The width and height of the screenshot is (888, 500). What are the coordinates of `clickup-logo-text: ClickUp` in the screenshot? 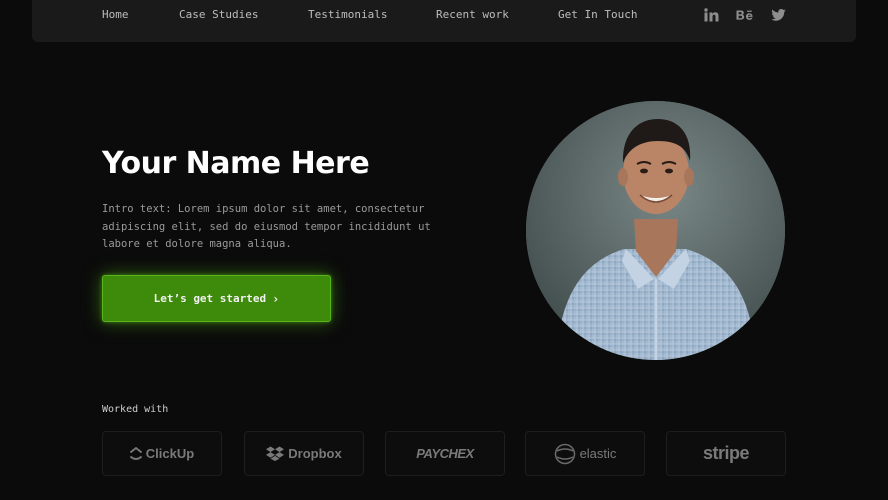 It's located at (170, 453).